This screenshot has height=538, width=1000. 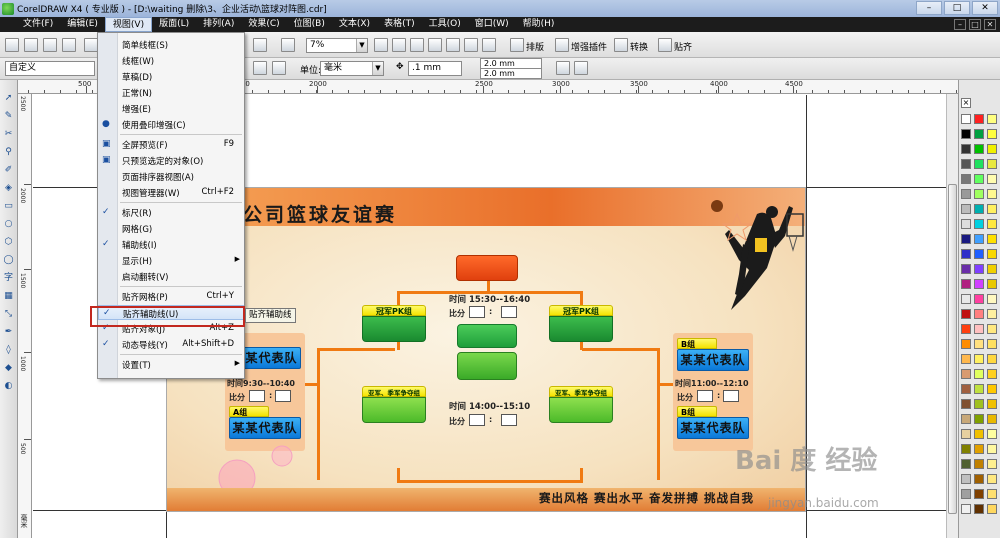 What do you see at coordinates (8, 152) in the screenshot?
I see `zoom-tool-icon: ⚲` at bounding box center [8, 152].